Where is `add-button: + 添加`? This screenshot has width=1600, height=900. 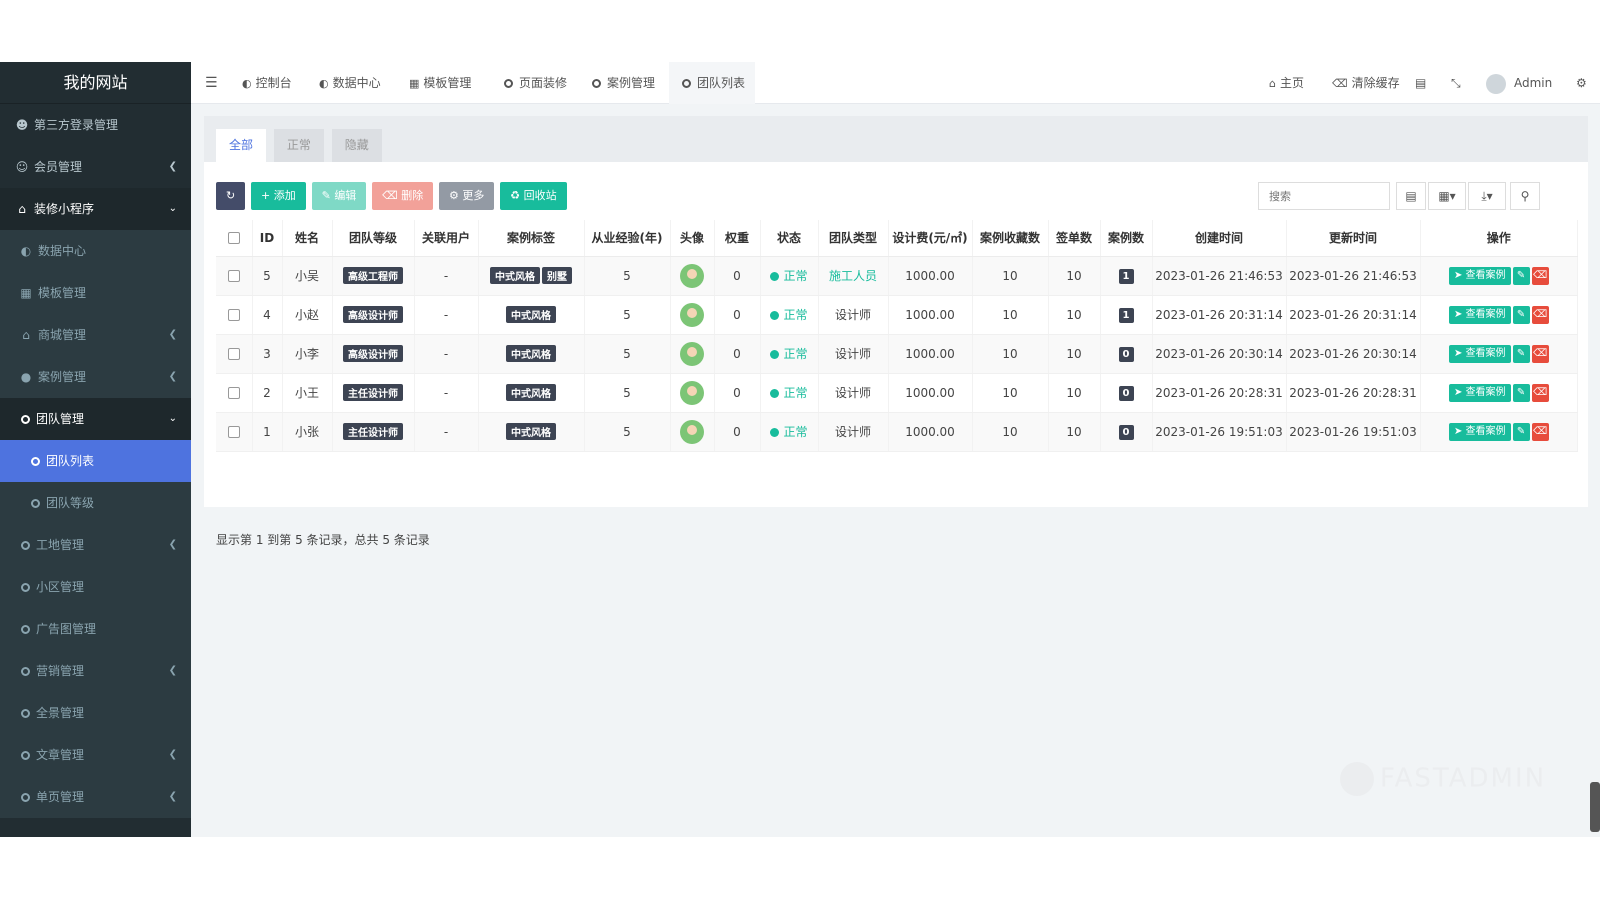 add-button: + 添加 is located at coordinates (278, 196).